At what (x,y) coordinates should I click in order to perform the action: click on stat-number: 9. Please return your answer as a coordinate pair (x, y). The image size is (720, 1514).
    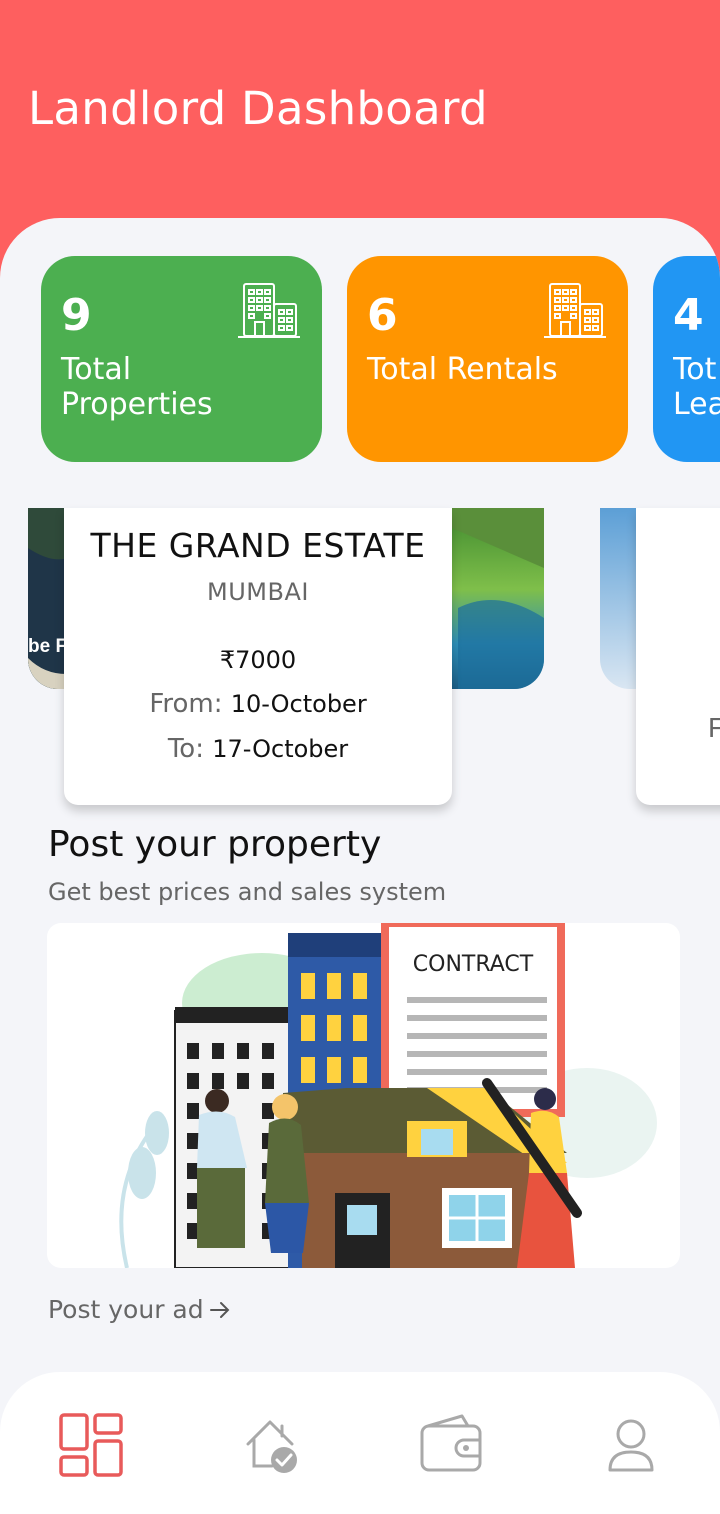
    Looking at the image, I should click on (76, 315).